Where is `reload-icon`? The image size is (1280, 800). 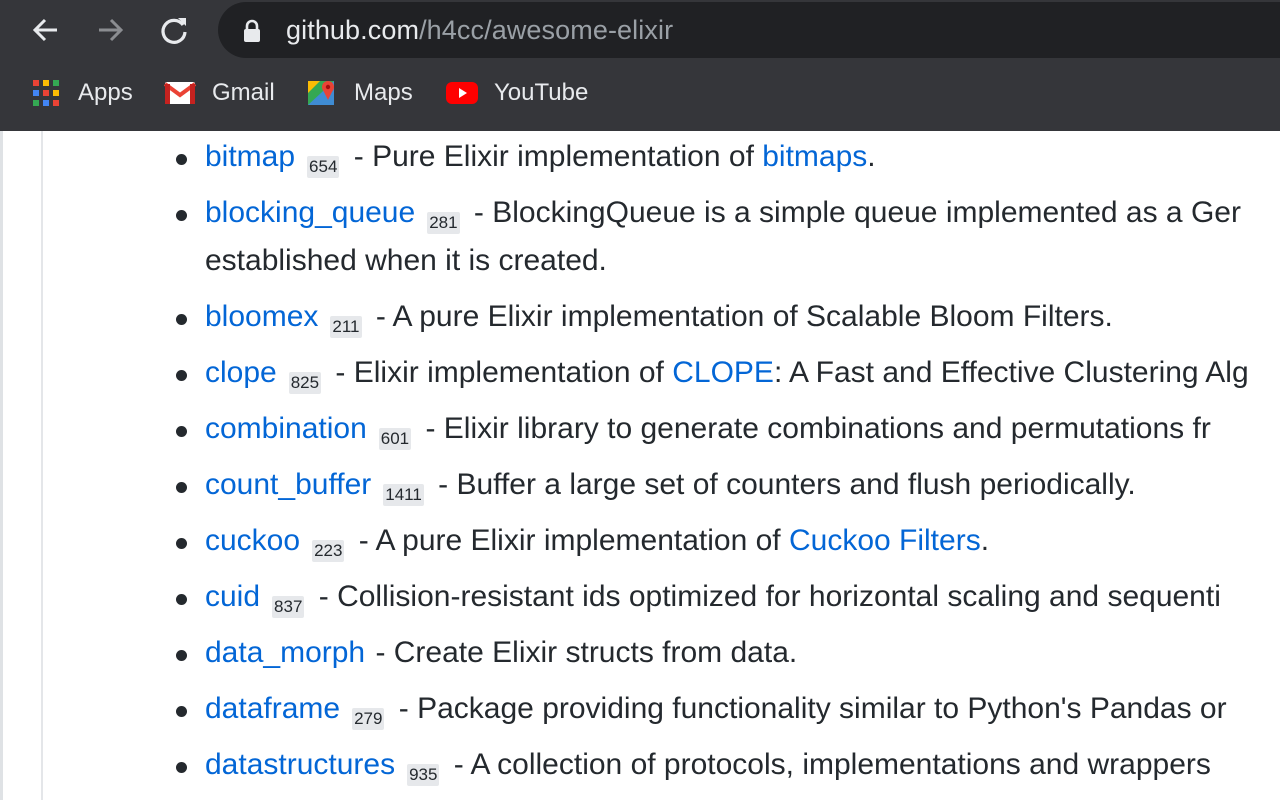
reload-icon is located at coordinates (174, 31).